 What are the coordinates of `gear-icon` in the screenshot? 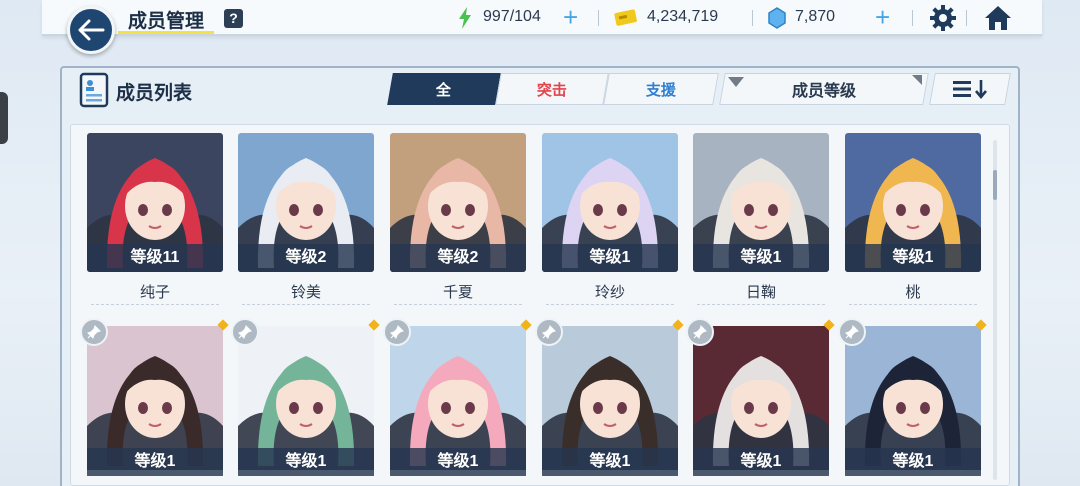 It's located at (943, 18).